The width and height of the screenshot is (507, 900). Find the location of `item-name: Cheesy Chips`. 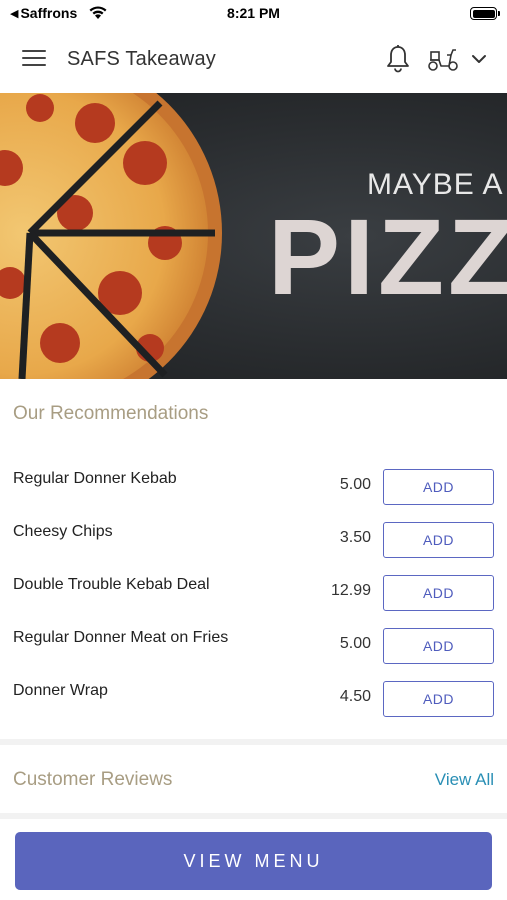

item-name: Cheesy Chips is located at coordinates (63, 531).